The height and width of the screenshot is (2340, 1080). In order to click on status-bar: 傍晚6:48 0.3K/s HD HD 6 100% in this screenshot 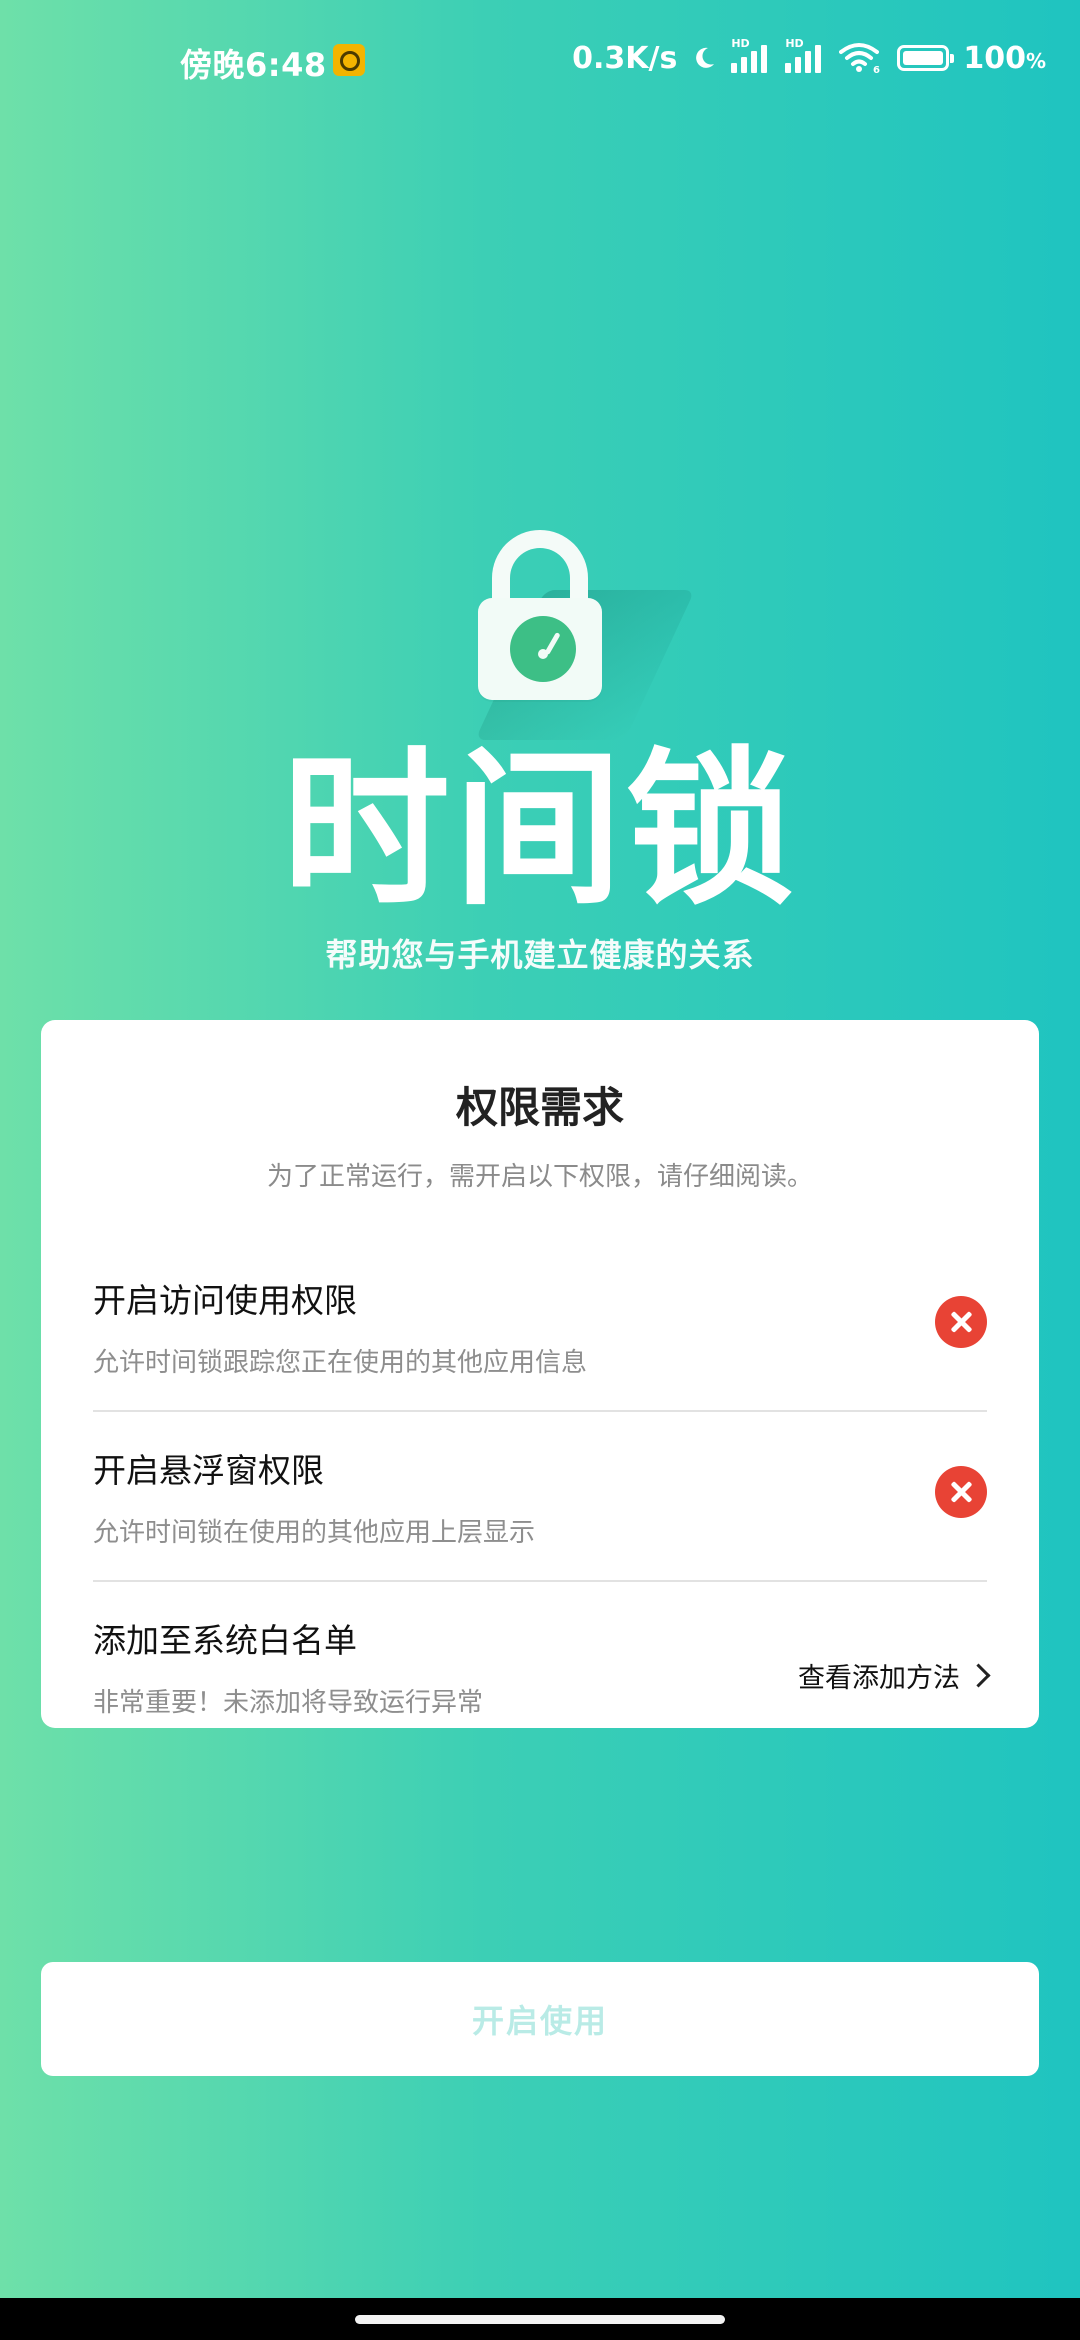, I will do `click(540, 62)`.